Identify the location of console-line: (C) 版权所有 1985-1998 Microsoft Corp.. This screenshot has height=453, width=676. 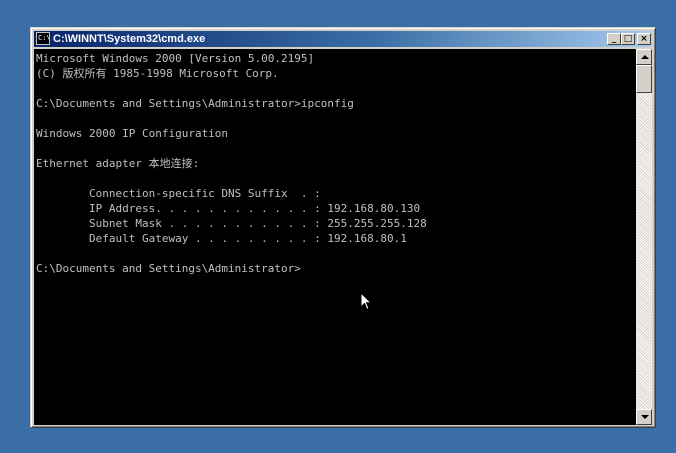
(157, 73).